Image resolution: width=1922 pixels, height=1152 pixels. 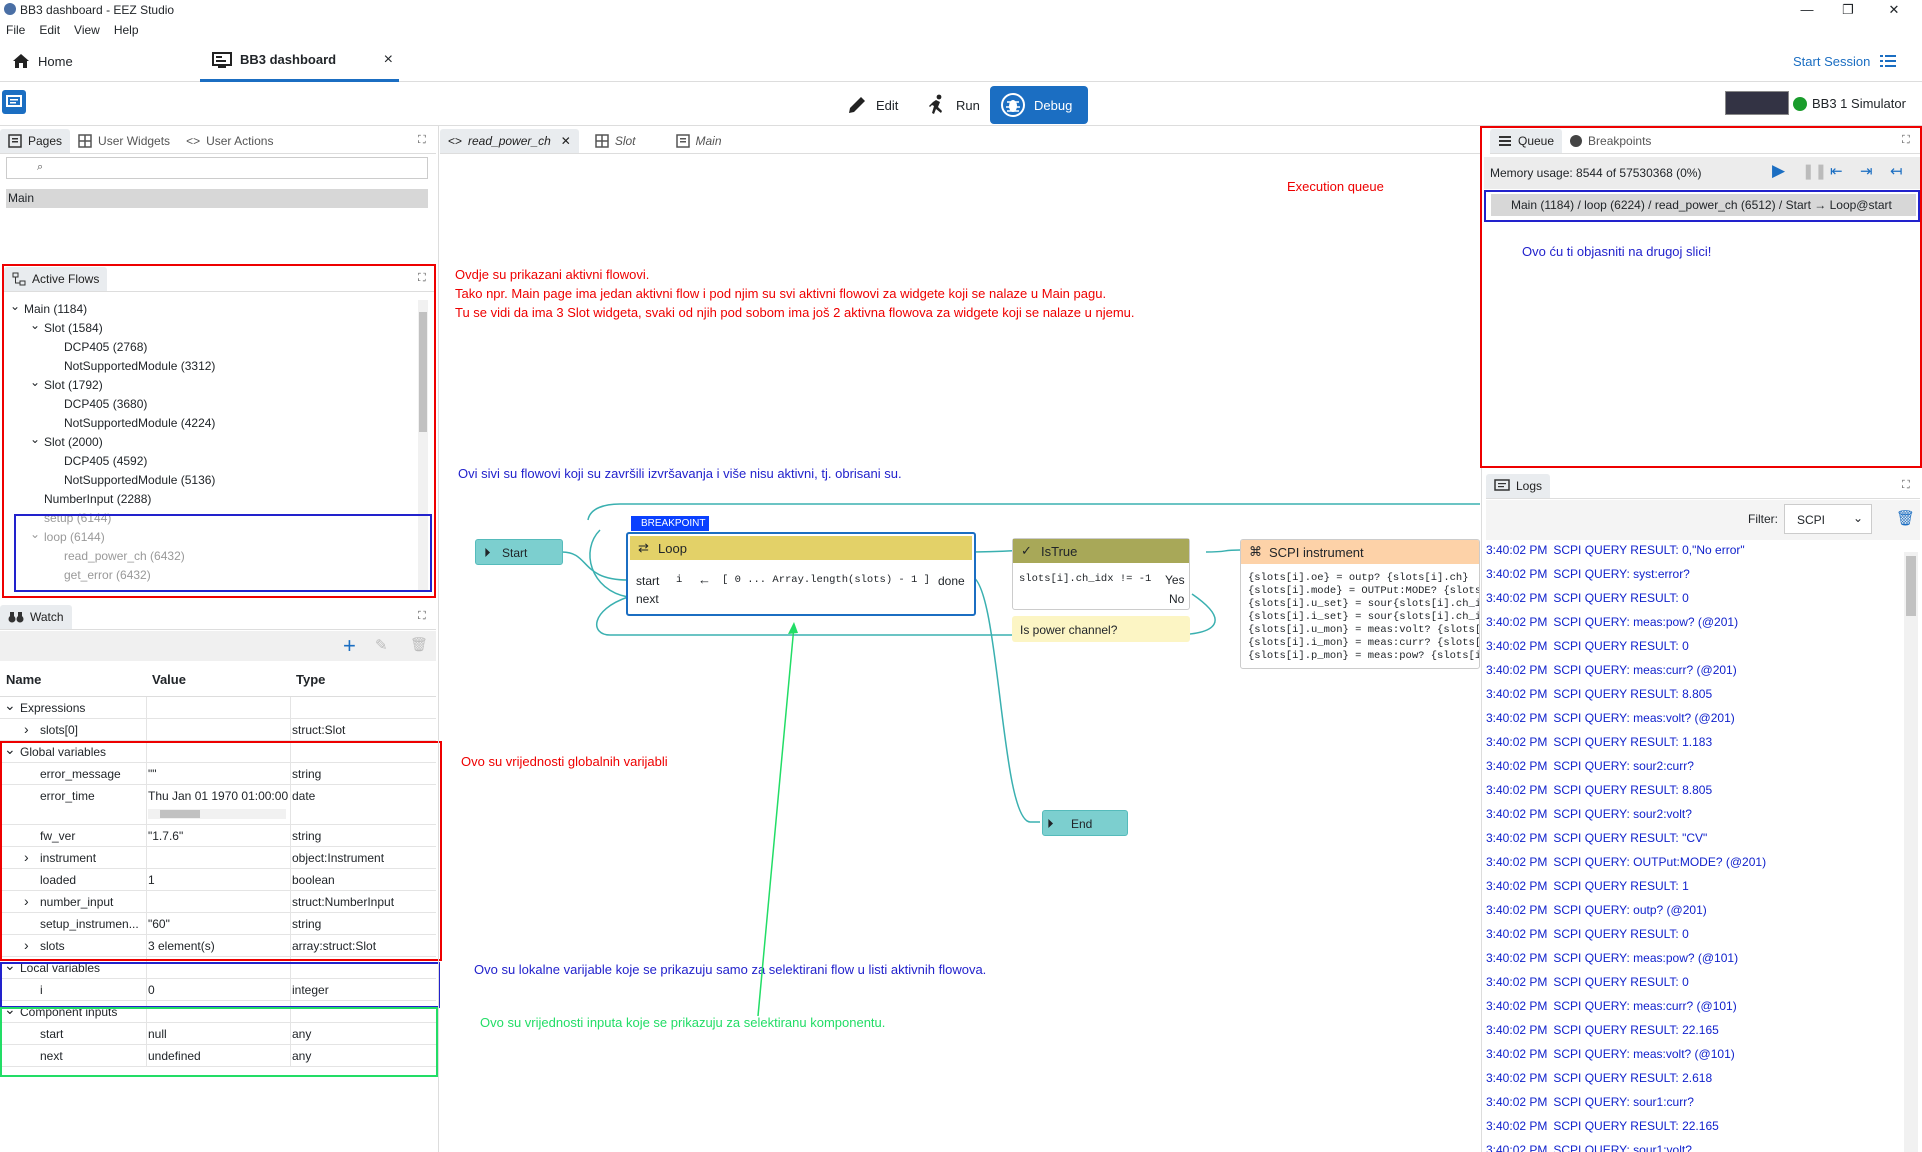 I want to click on chevron-right-icon: ›, so click(x=26, y=729).